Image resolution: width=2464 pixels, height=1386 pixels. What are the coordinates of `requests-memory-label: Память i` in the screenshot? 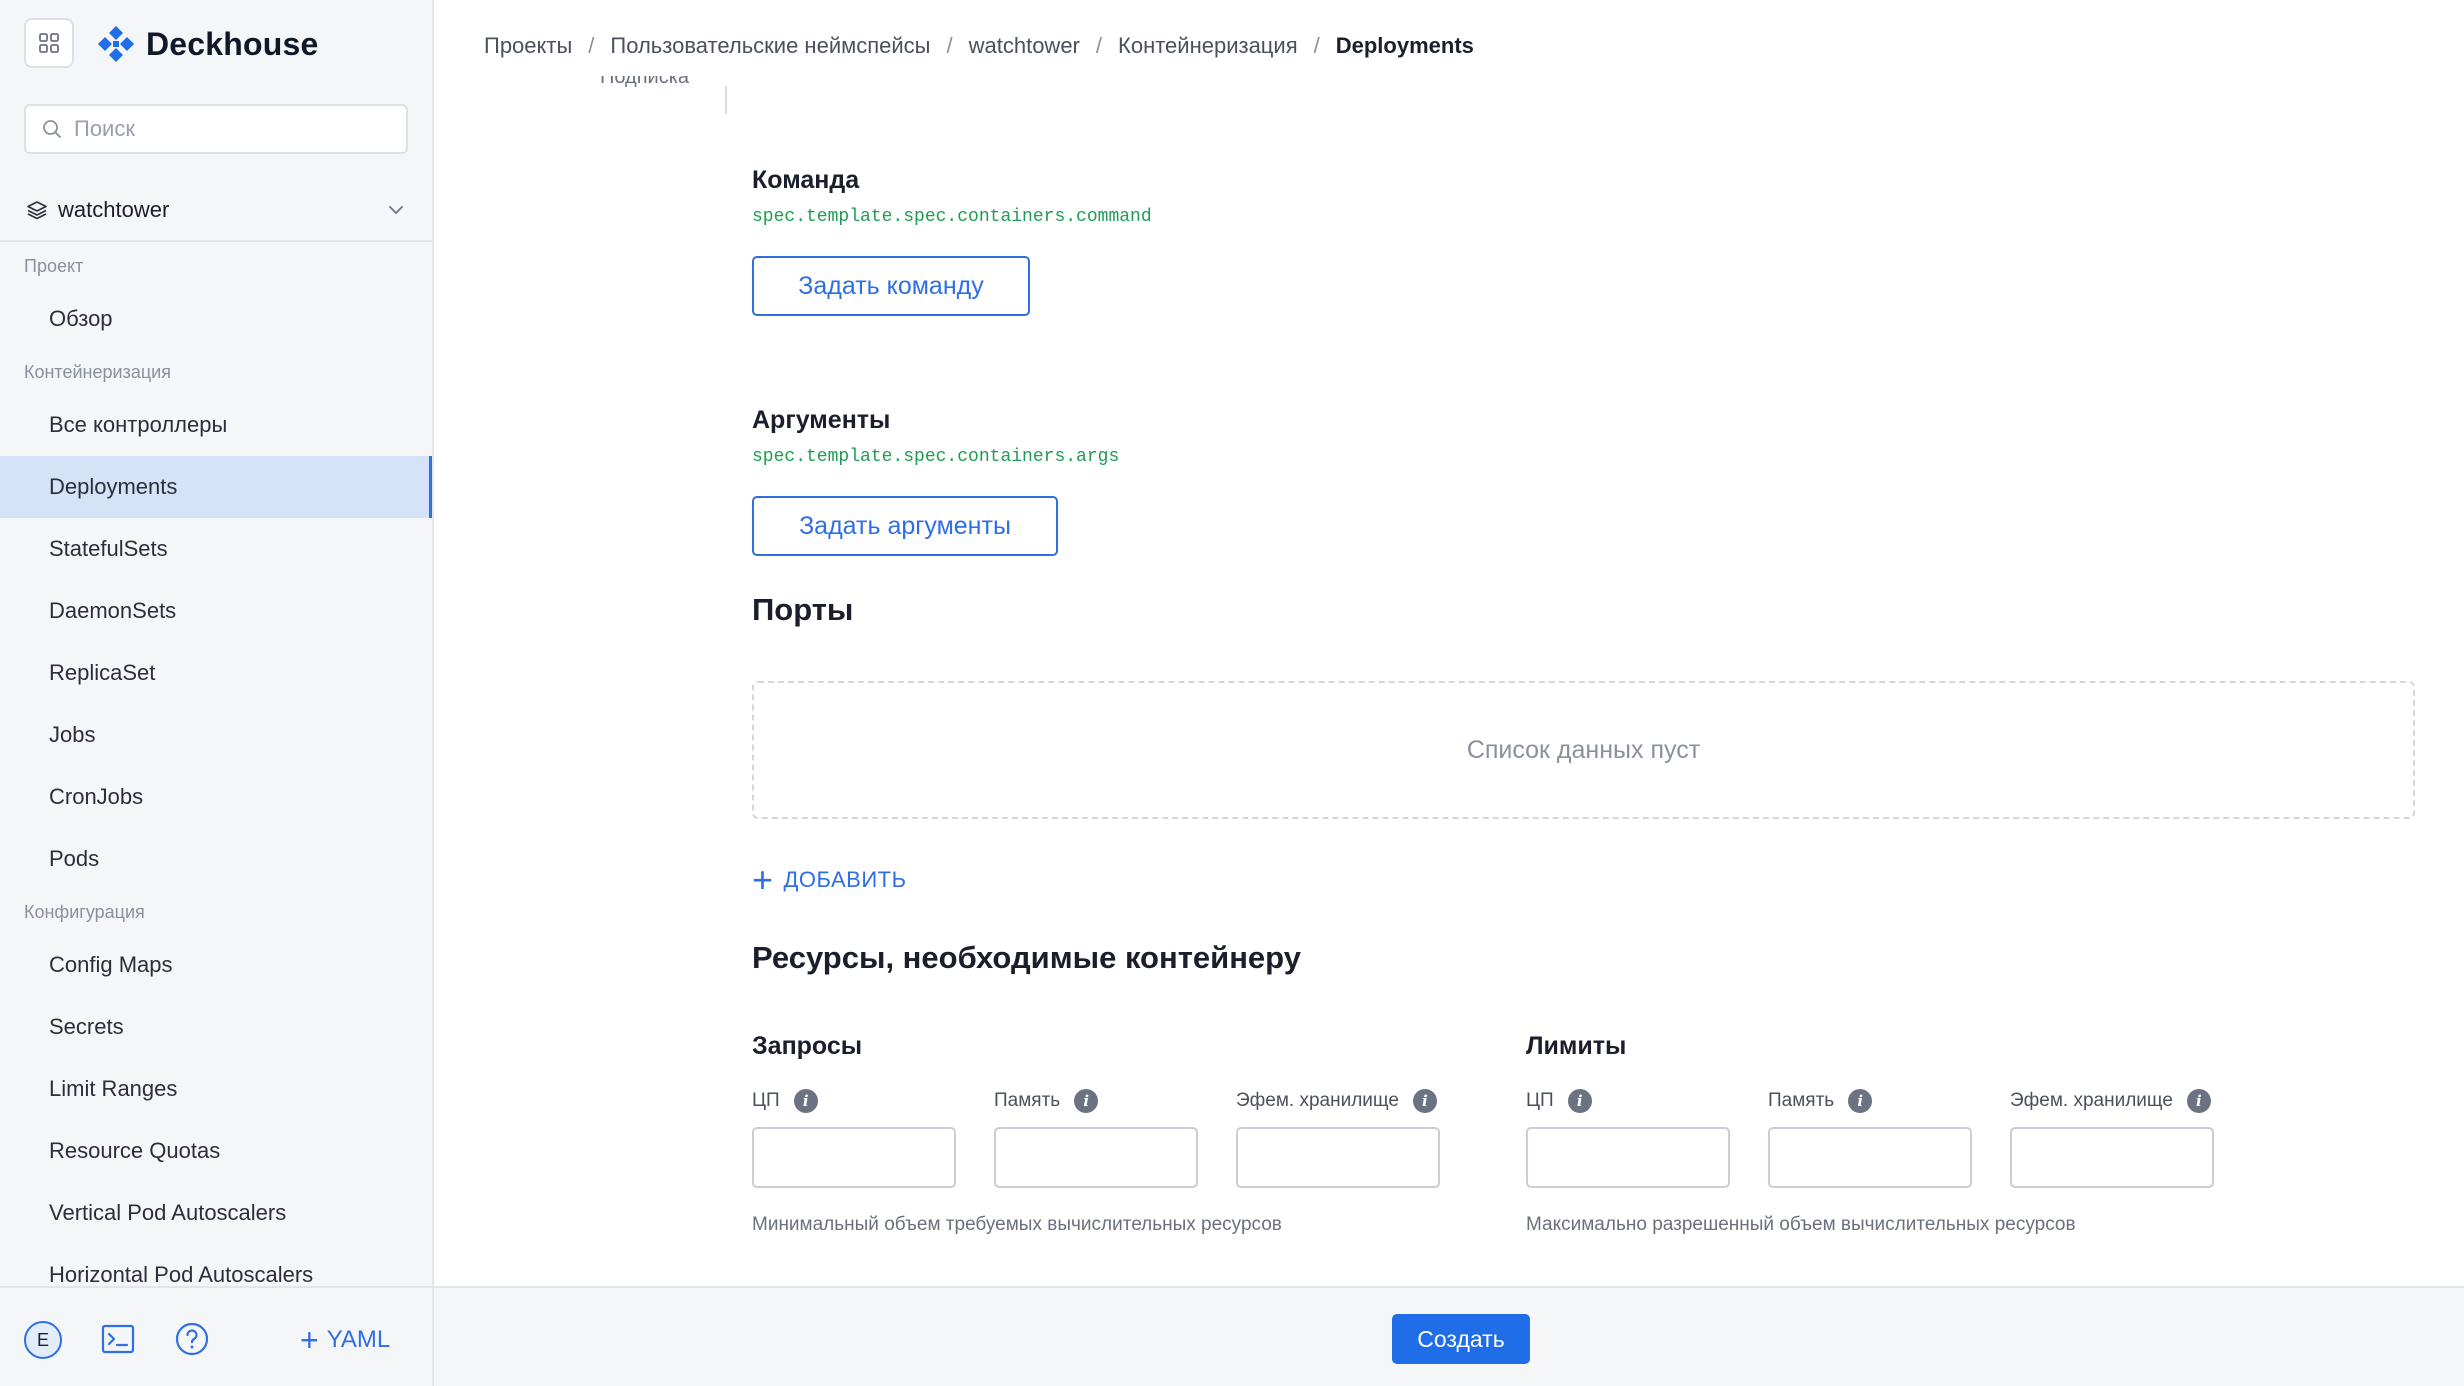 It's located at (1046, 1101).